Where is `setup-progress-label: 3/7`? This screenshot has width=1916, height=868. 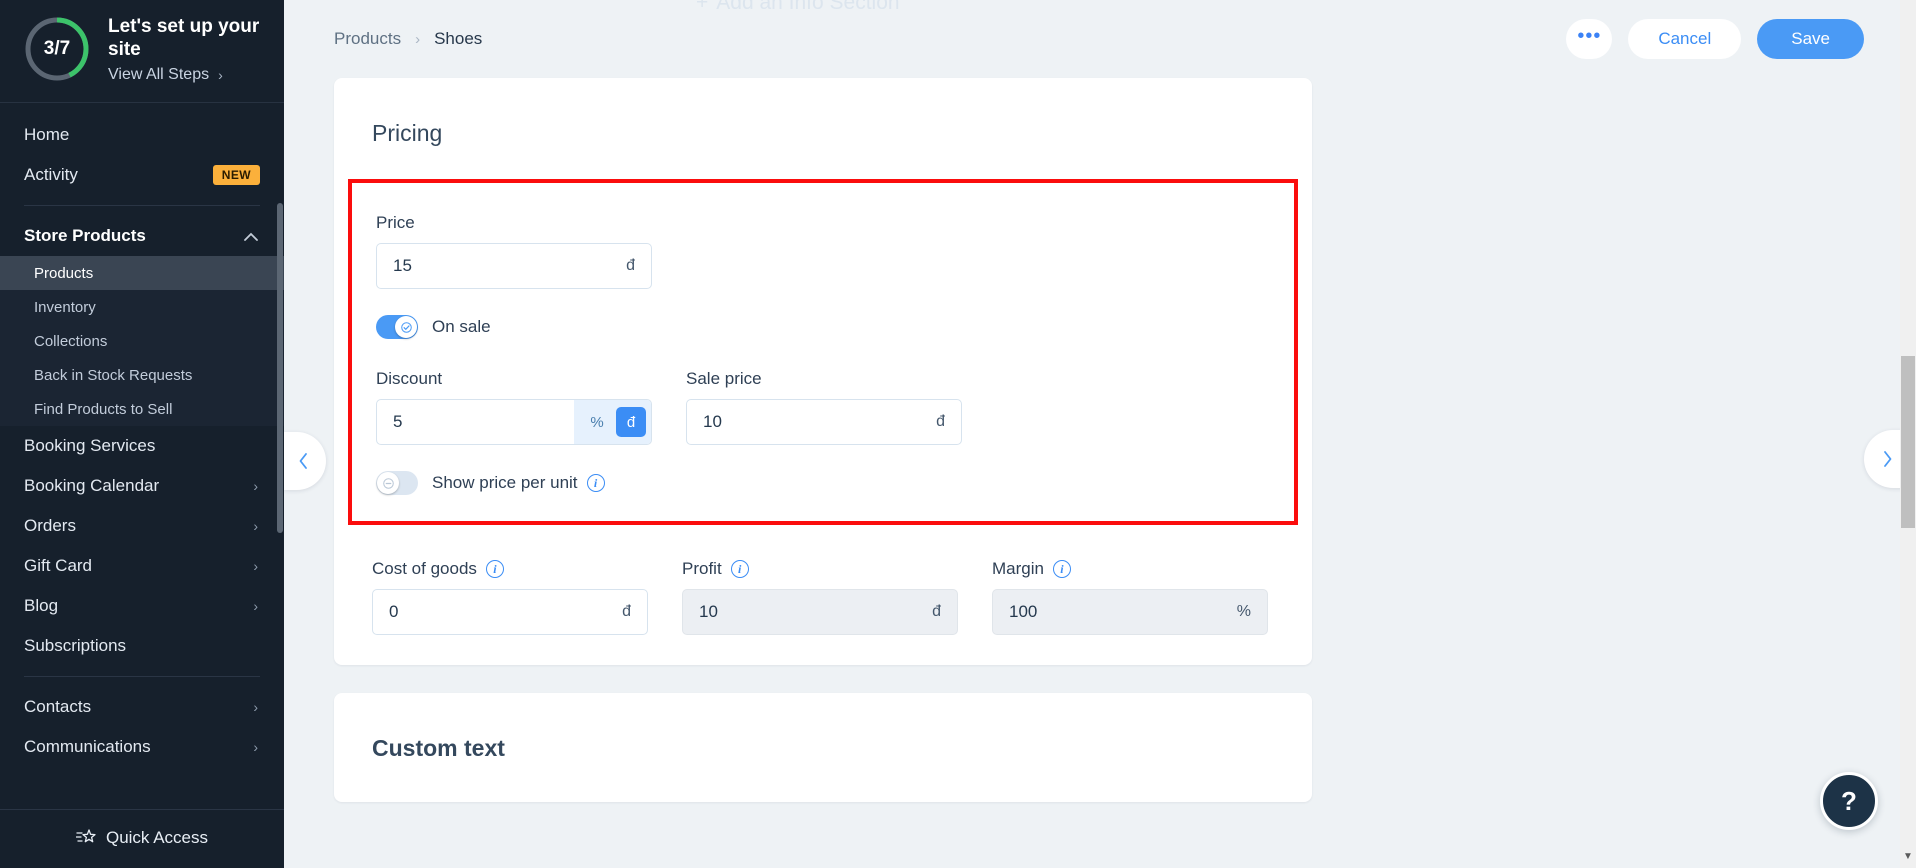
setup-progress-label: 3/7 is located at coordinates (57, 48).